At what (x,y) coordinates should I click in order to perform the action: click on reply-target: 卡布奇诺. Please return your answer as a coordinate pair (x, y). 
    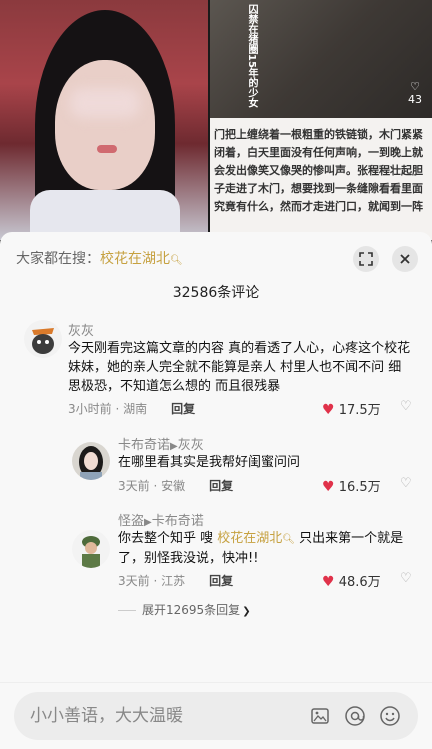
    Looking at the image, I should click on (178, 521).